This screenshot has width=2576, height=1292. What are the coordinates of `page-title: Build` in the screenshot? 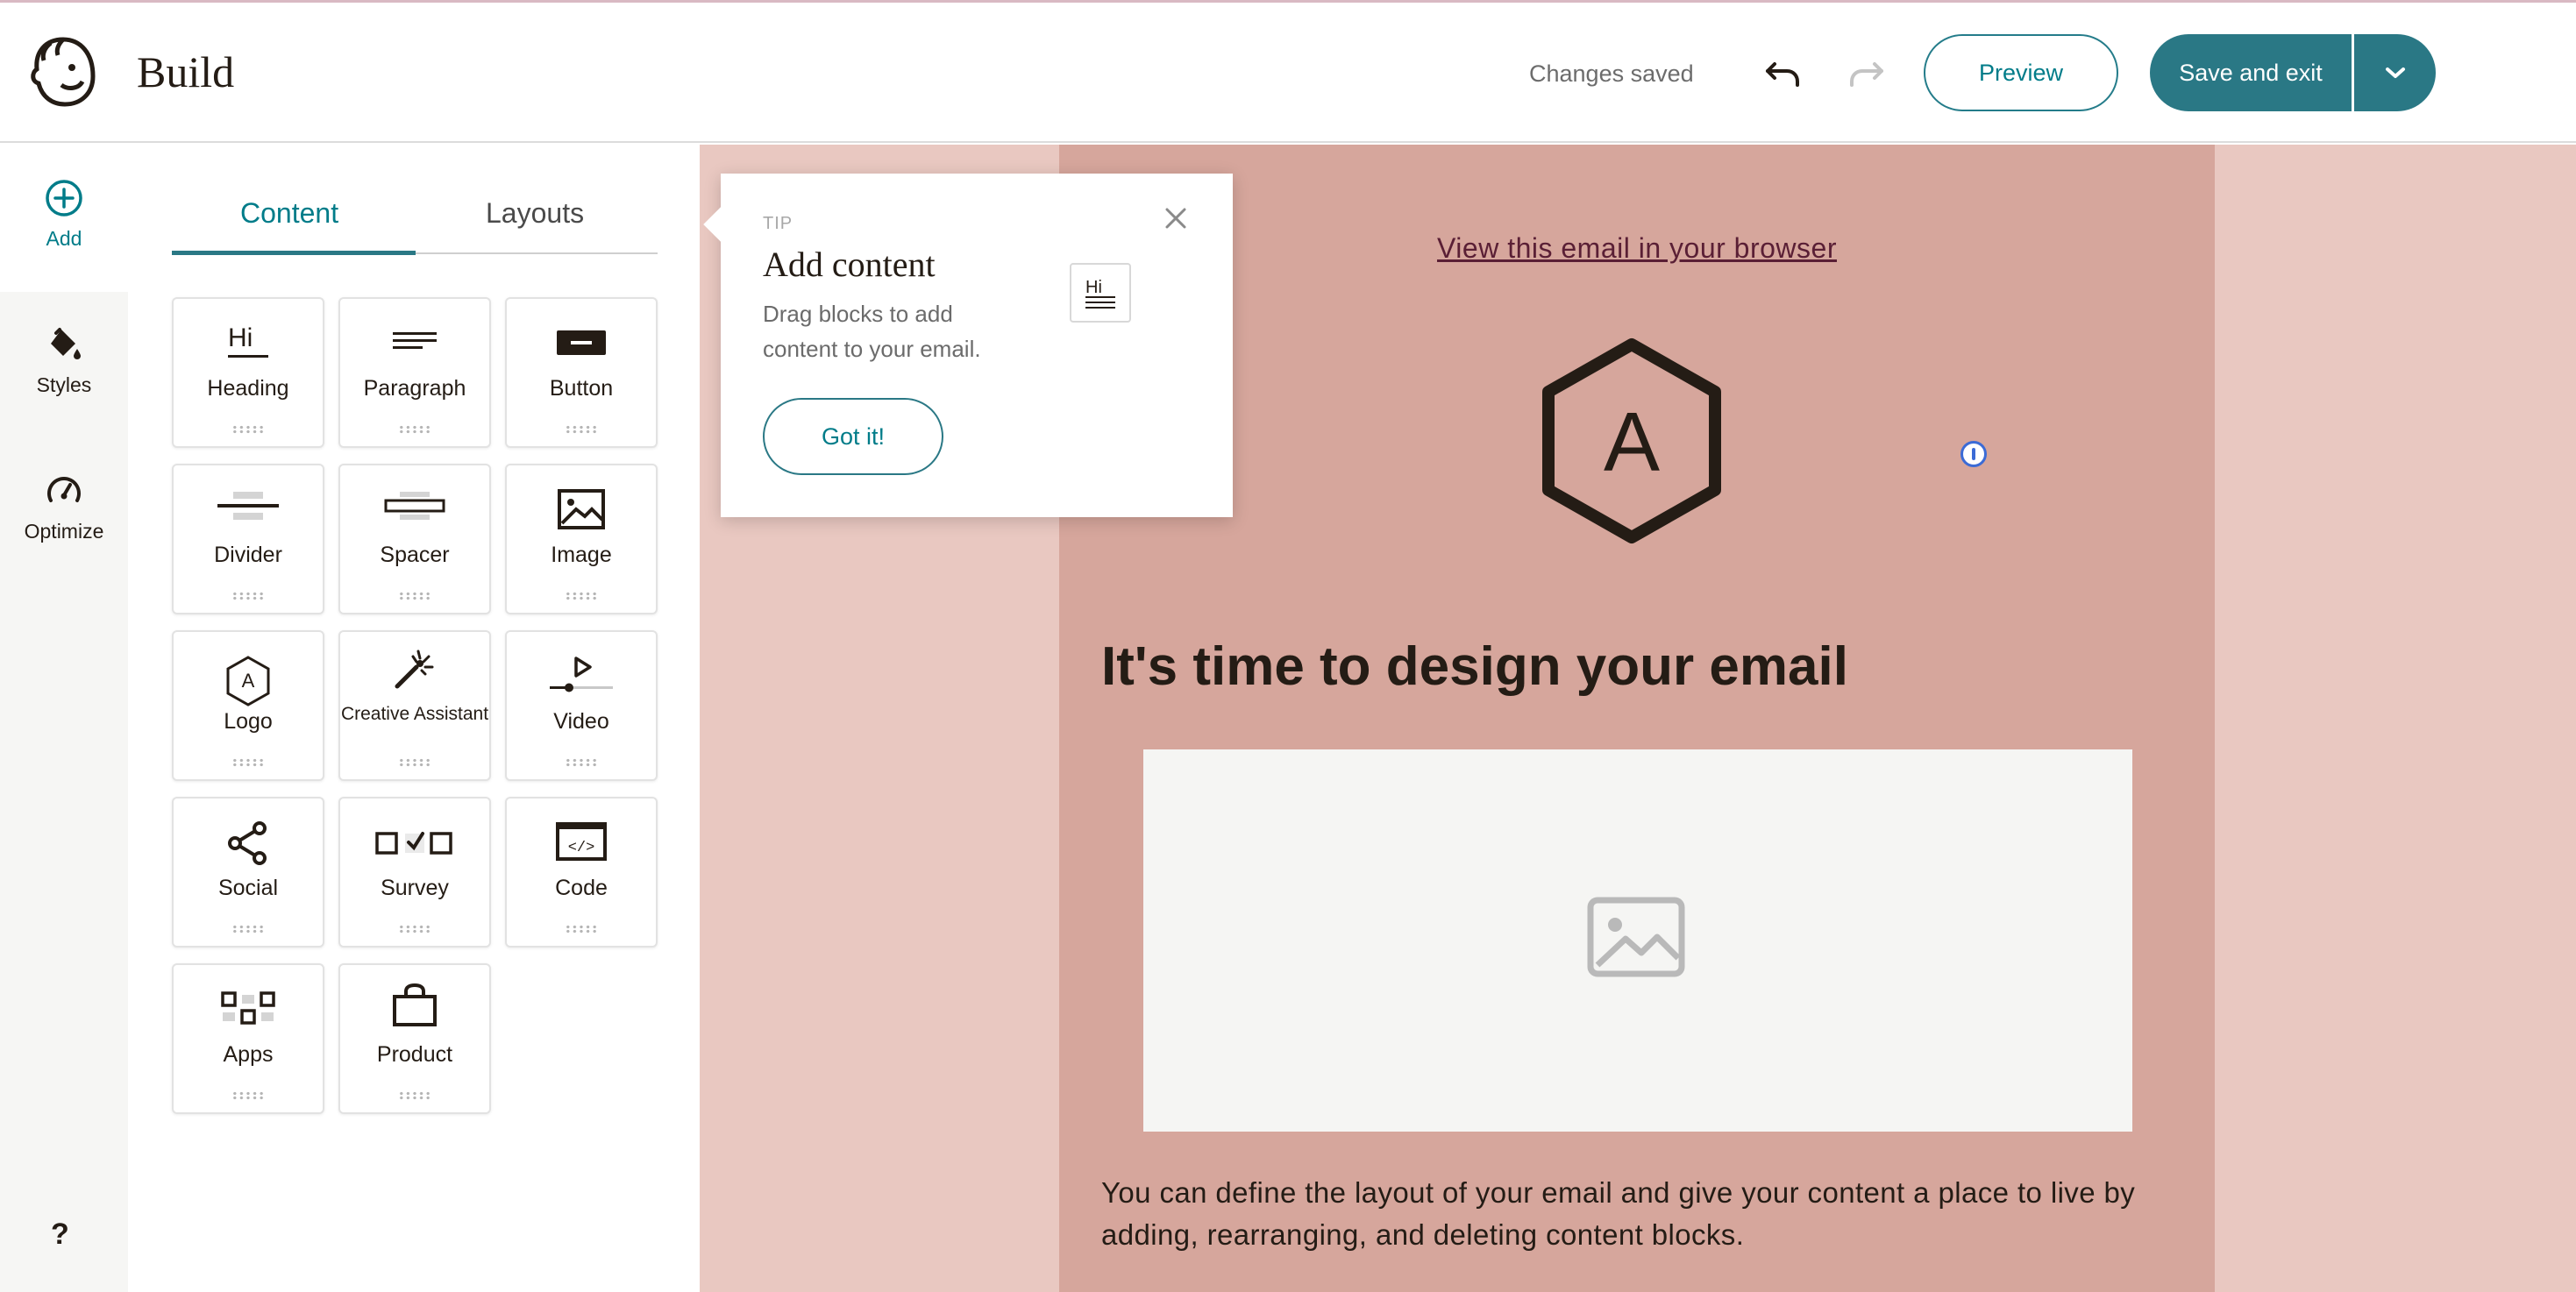 It's located at (186, 72).